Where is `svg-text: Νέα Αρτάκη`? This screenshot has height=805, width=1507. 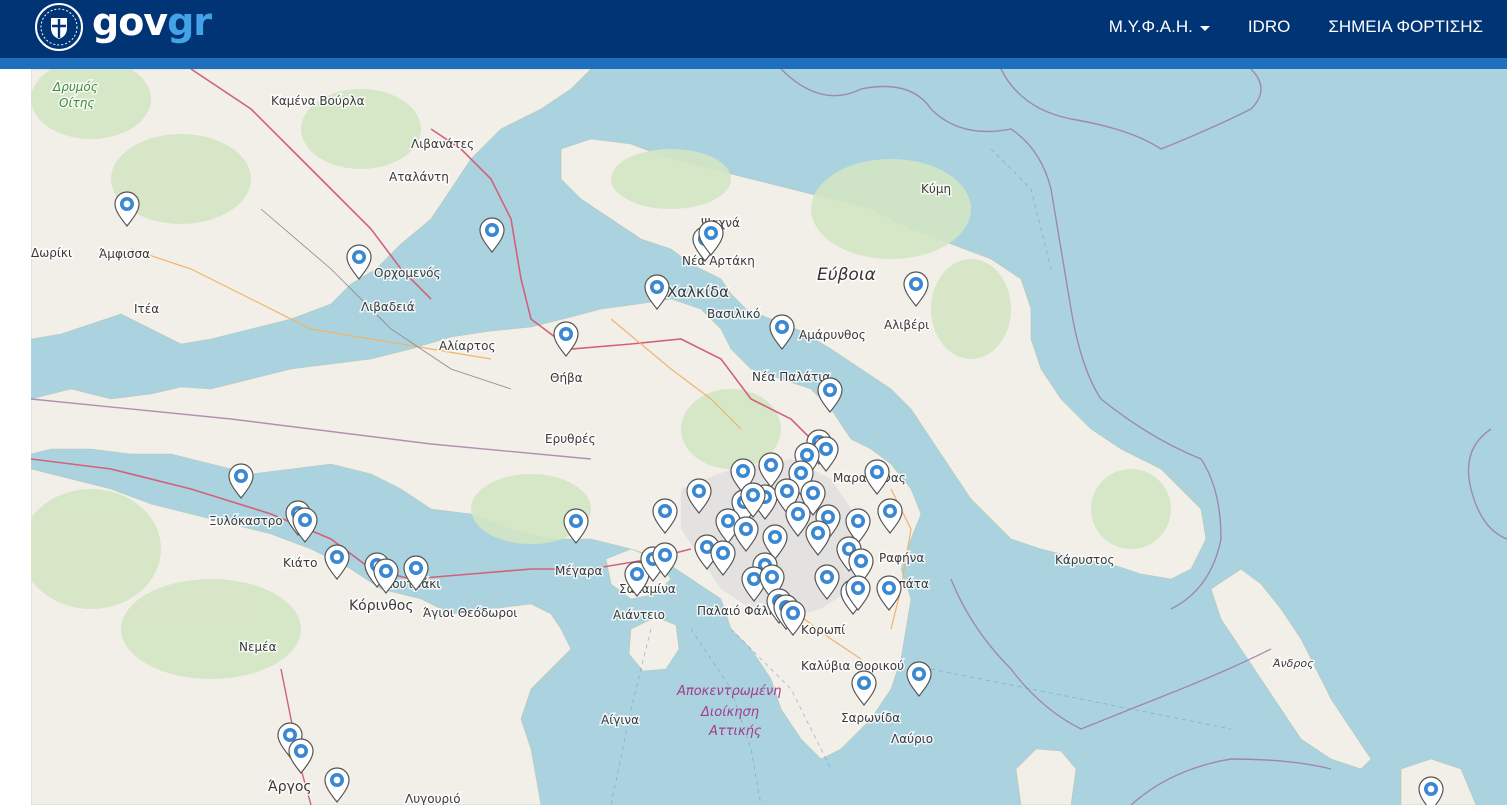 svg-text: Νέα Αρτάκη is located at coordinates (718, 261).